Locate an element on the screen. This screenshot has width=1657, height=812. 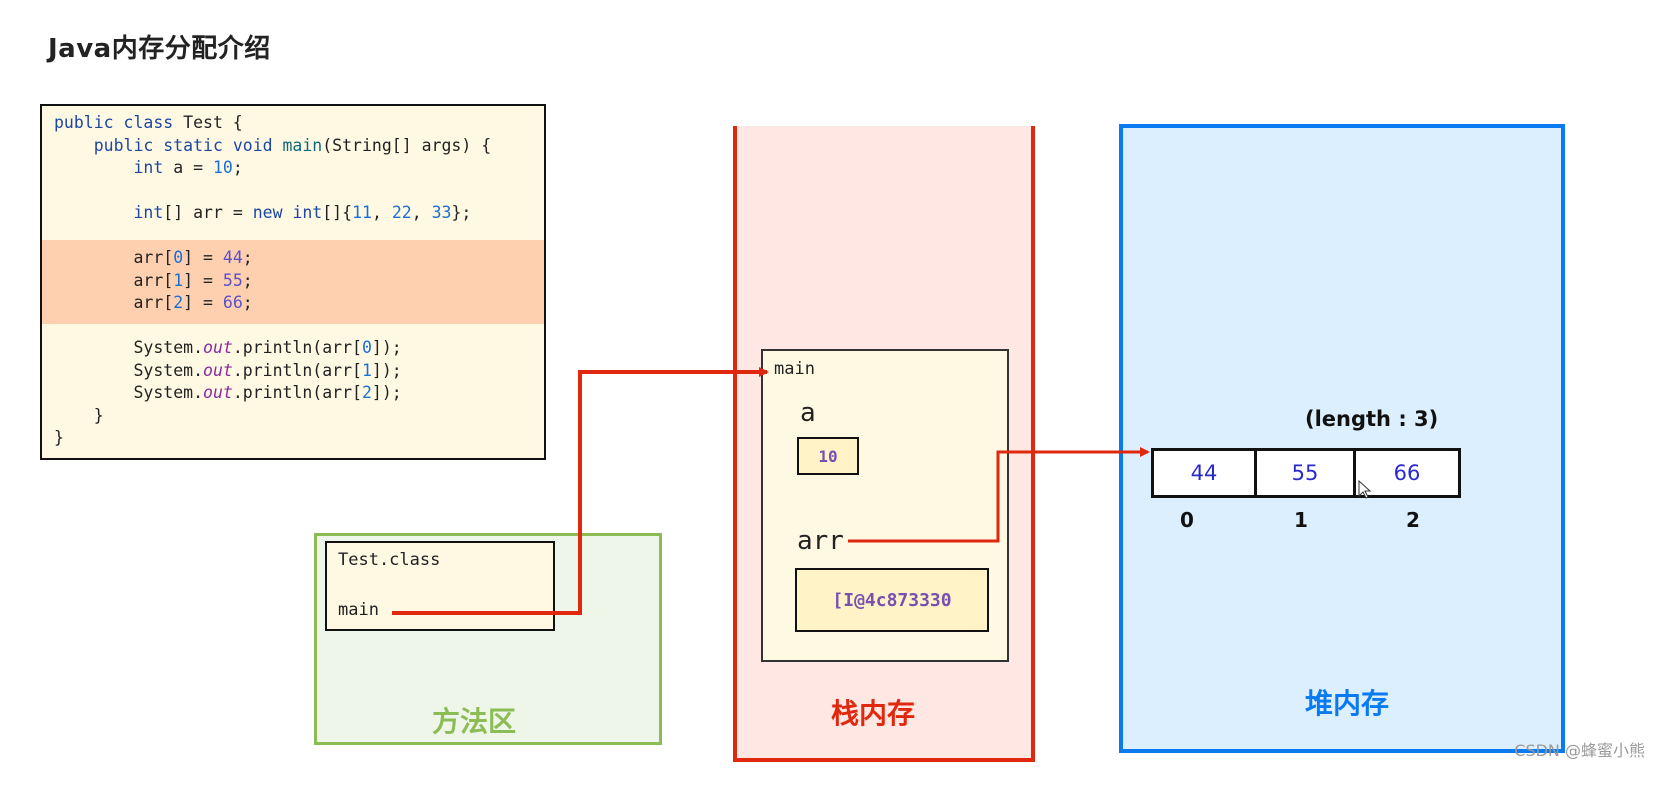
method-to-frame-arrow is located at coordinates (580, 491).